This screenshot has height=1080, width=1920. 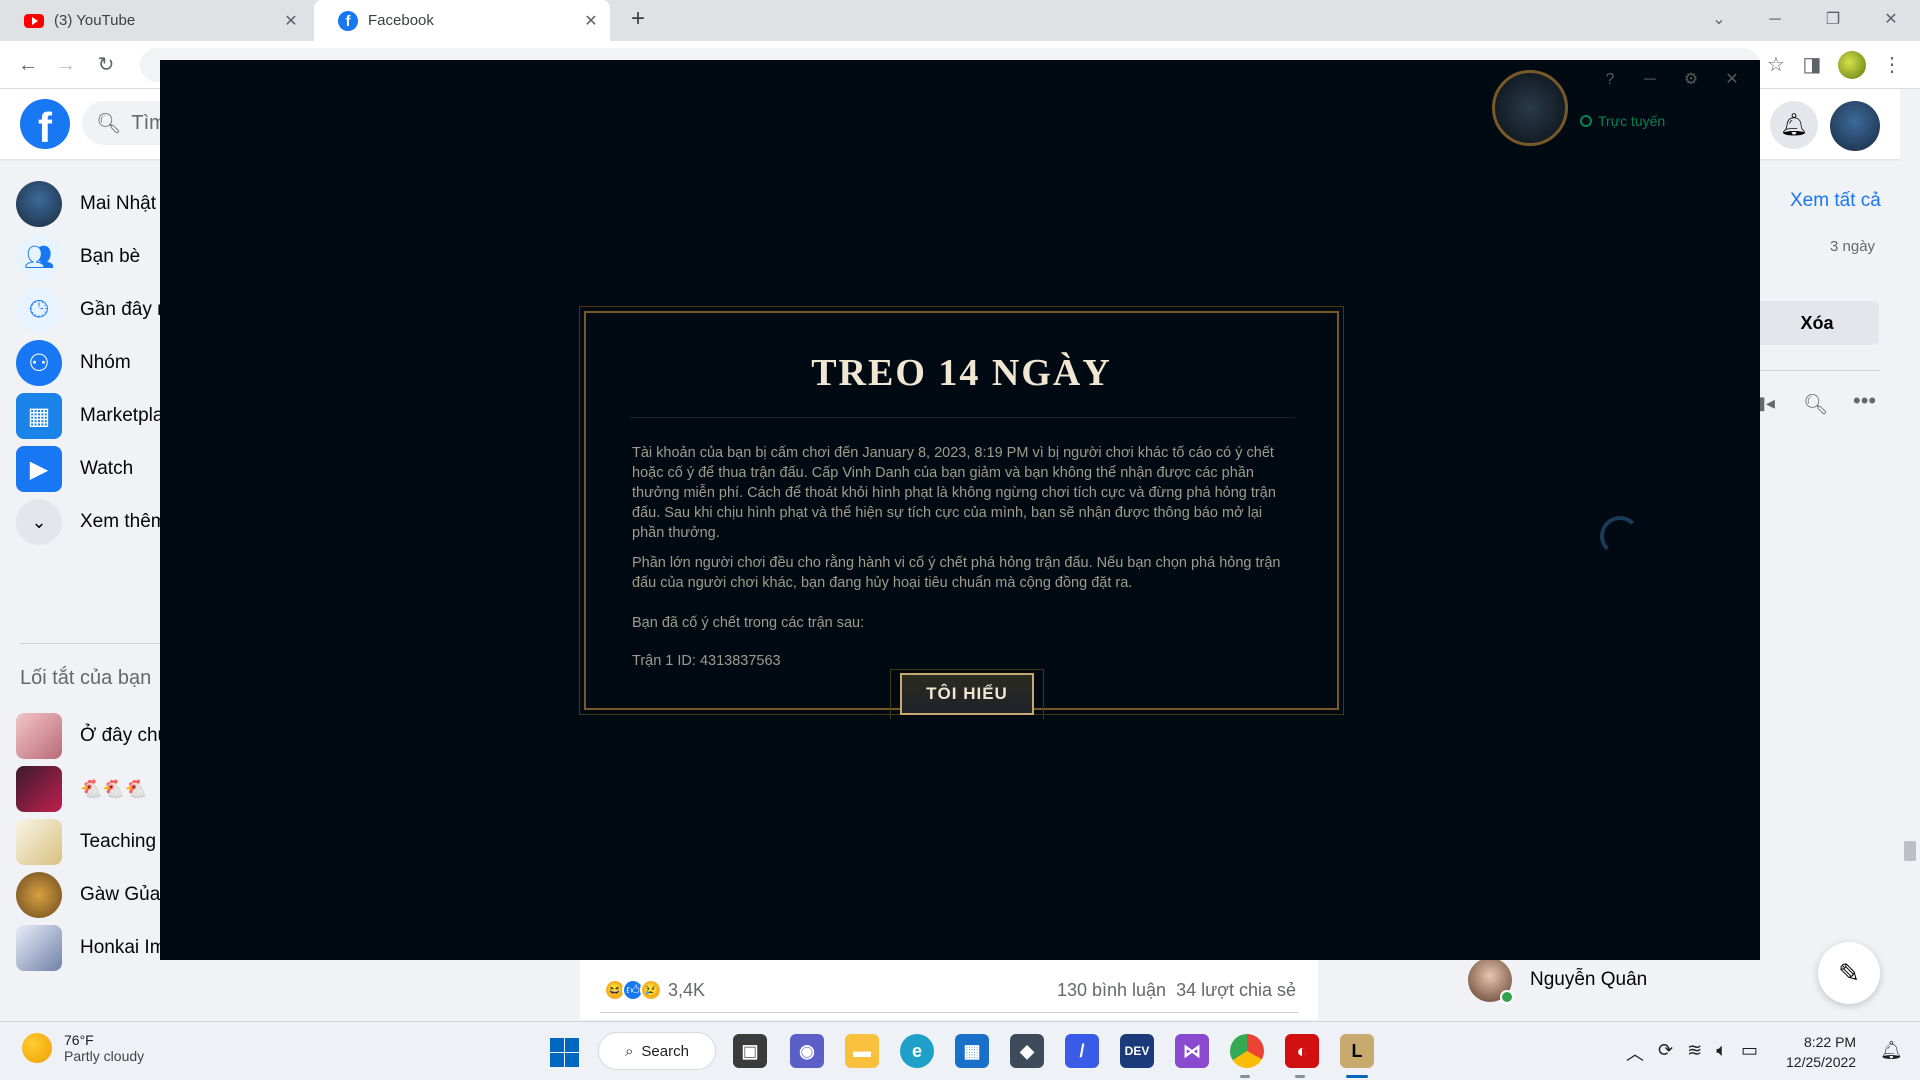 What do you see at coordinates (651, 990) in the screenshot?
I see `sad-reaction-icon: 😢` at bounding box center [651, 990].